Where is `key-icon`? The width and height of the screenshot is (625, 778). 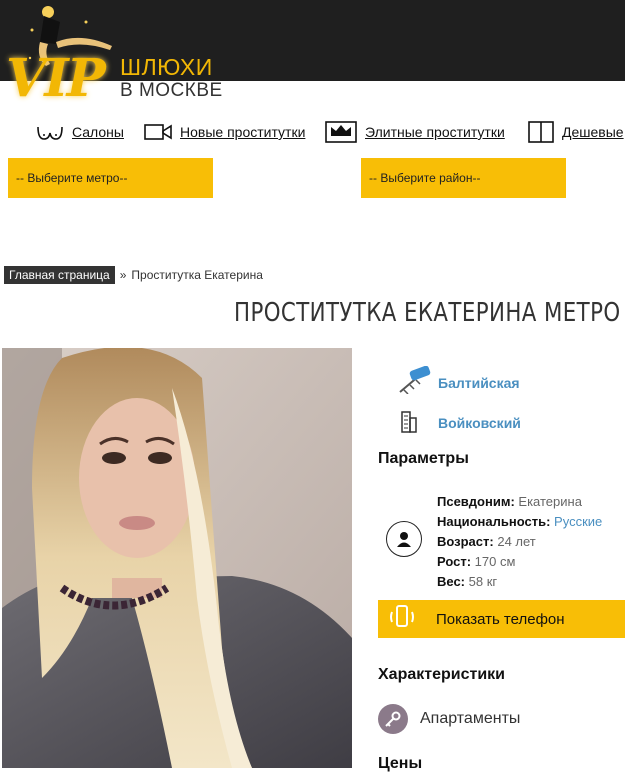 key-icon is located at coordinates (393, 719).